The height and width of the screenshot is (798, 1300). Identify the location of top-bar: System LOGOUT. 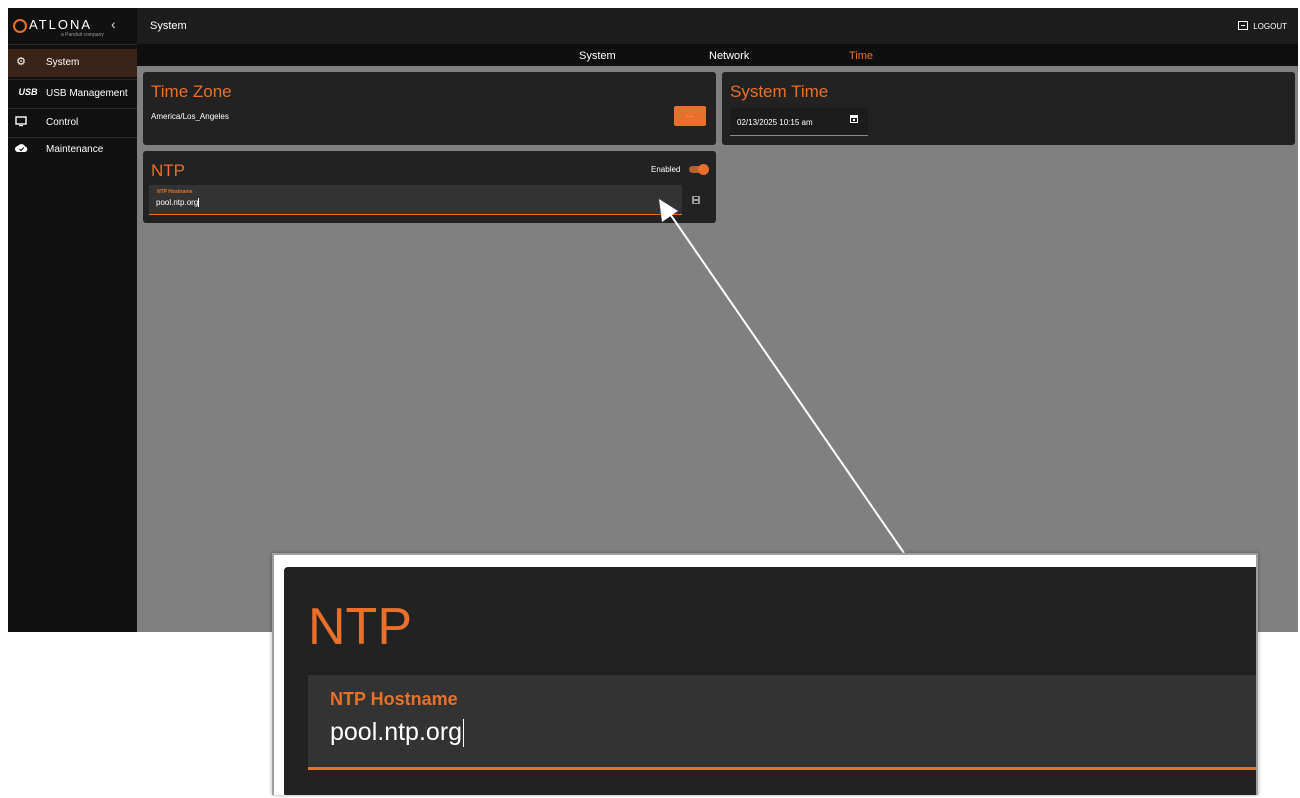
(717, 26).